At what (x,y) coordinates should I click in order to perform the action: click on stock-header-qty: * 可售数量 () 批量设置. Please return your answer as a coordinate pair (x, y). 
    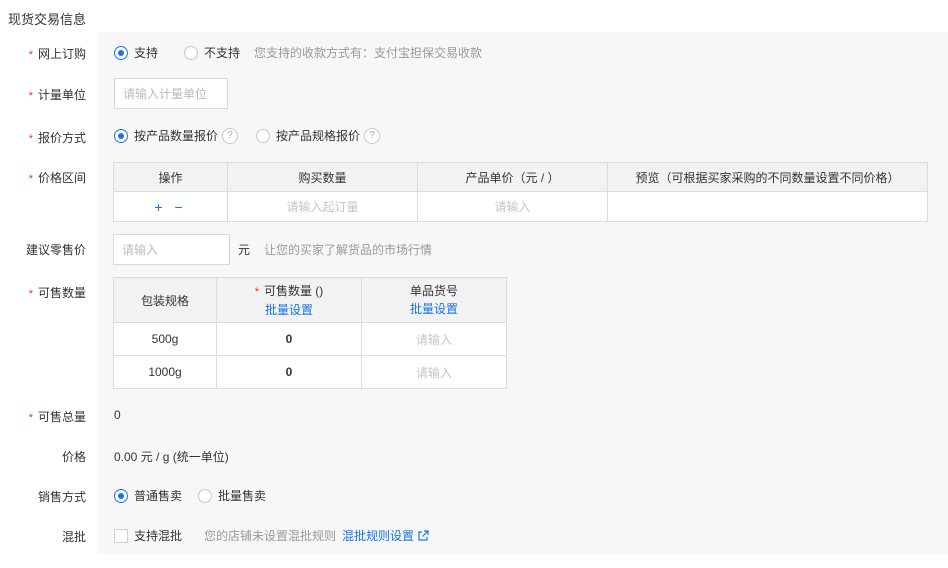
    Looking at the image, I should click on (289, 300).